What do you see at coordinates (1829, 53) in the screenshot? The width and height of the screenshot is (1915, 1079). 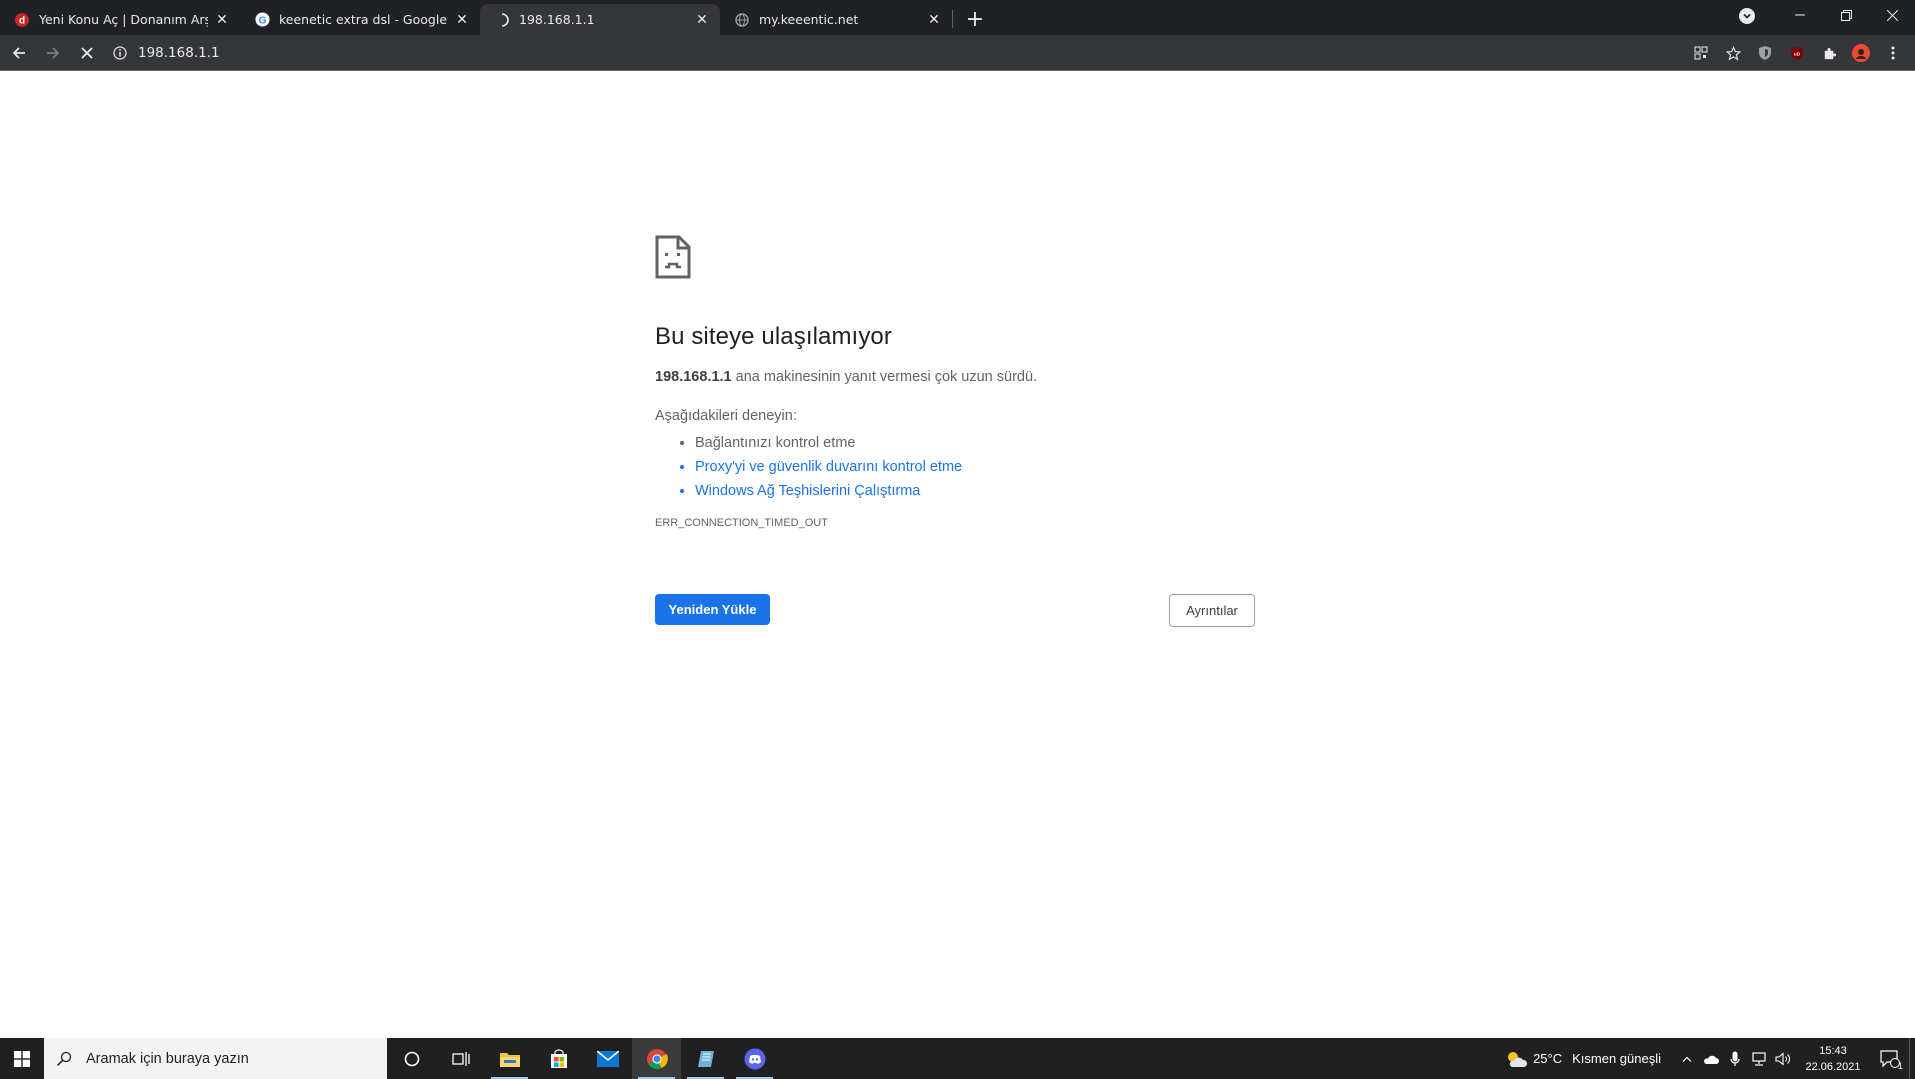 I see `extensions-puzzle-icon` at bounding box center [1829, 53].